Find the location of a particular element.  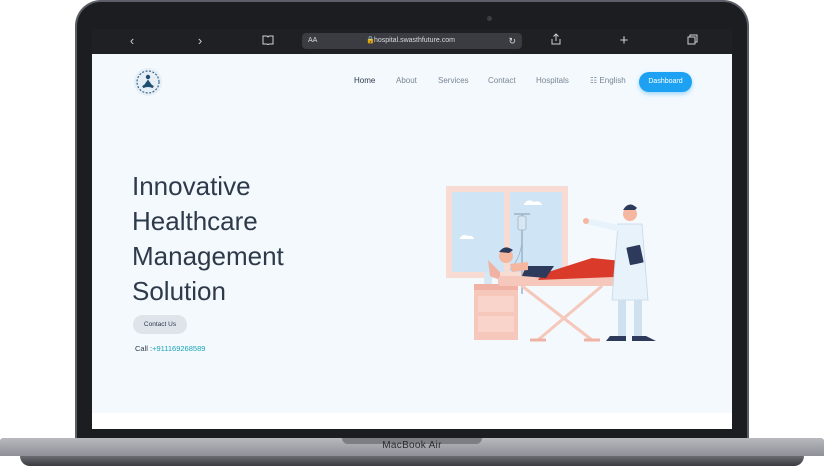

translate-icon: ☷ is located at coordinates (594, 80).